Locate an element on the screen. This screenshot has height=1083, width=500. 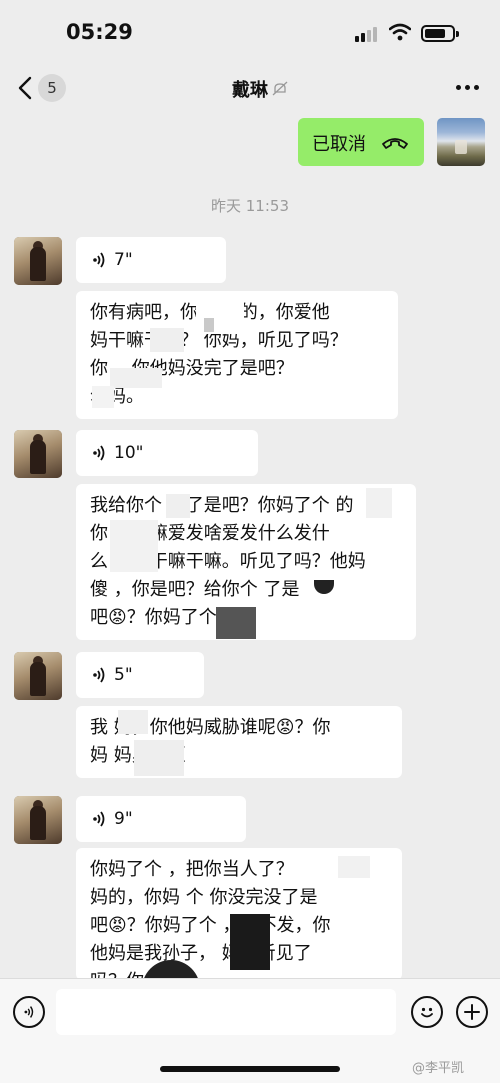
plus-icon is located at coordinates (472, 1012).